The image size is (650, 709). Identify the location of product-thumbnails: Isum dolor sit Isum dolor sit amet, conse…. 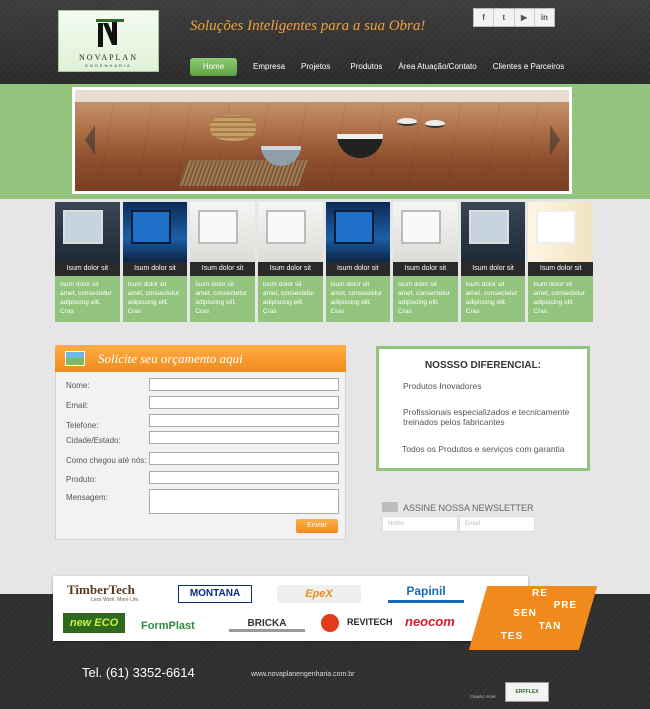
(324, 262).